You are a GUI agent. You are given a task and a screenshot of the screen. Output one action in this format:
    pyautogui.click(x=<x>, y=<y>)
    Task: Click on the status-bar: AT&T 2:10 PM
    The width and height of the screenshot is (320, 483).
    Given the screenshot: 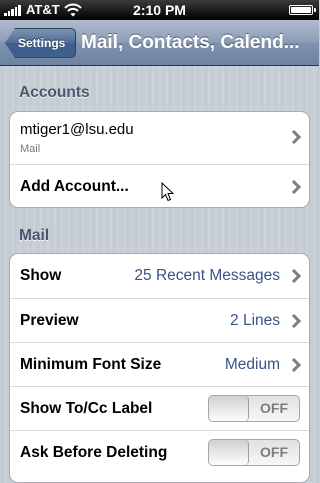 What is the action you would take?
    pyautogui.click(x=159, y=10)
    